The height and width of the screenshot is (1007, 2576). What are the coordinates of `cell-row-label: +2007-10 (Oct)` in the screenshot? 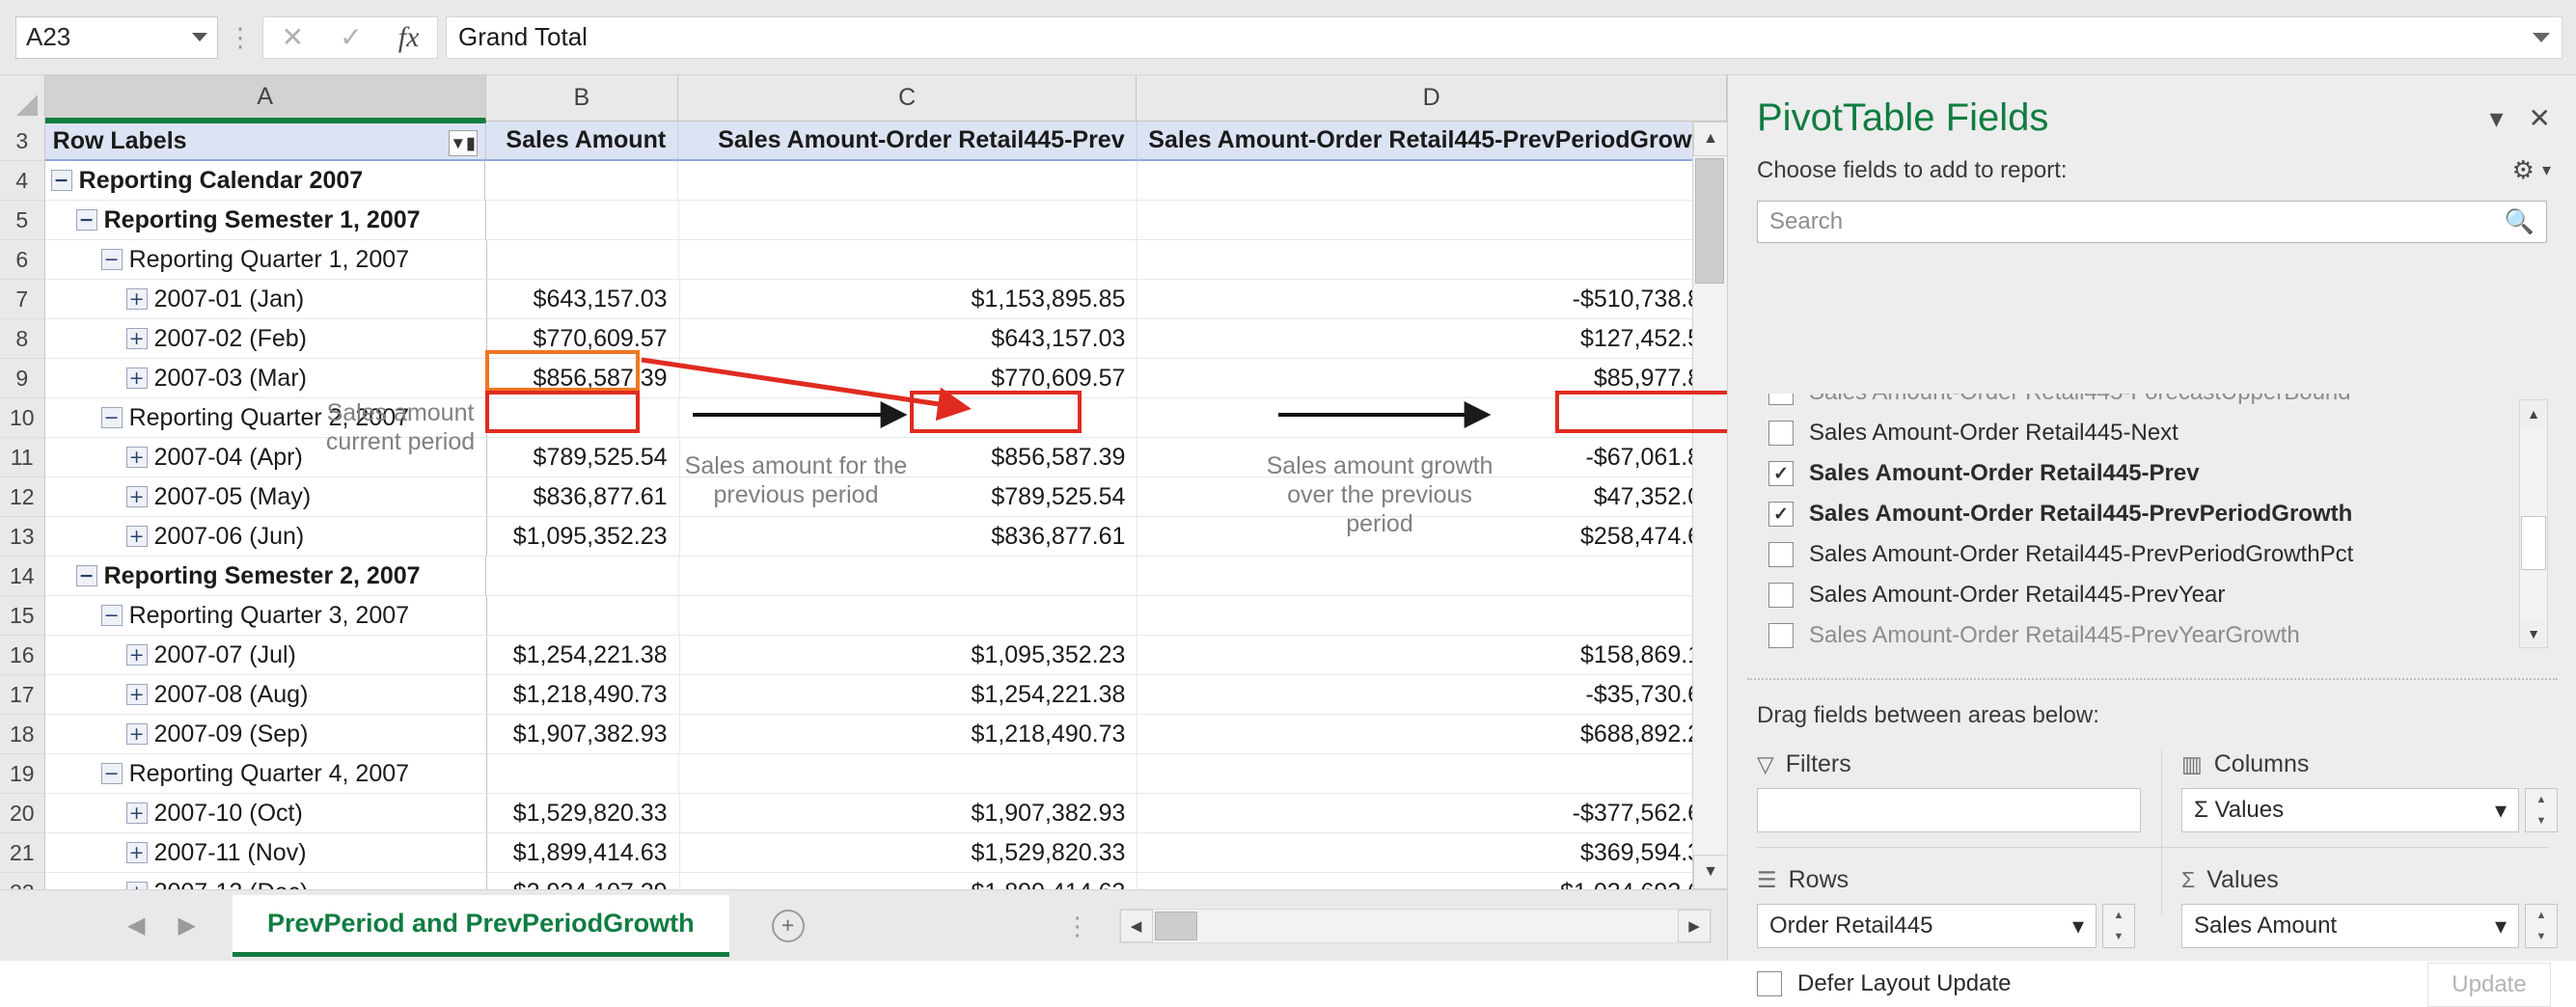 It's located at (266, 814).